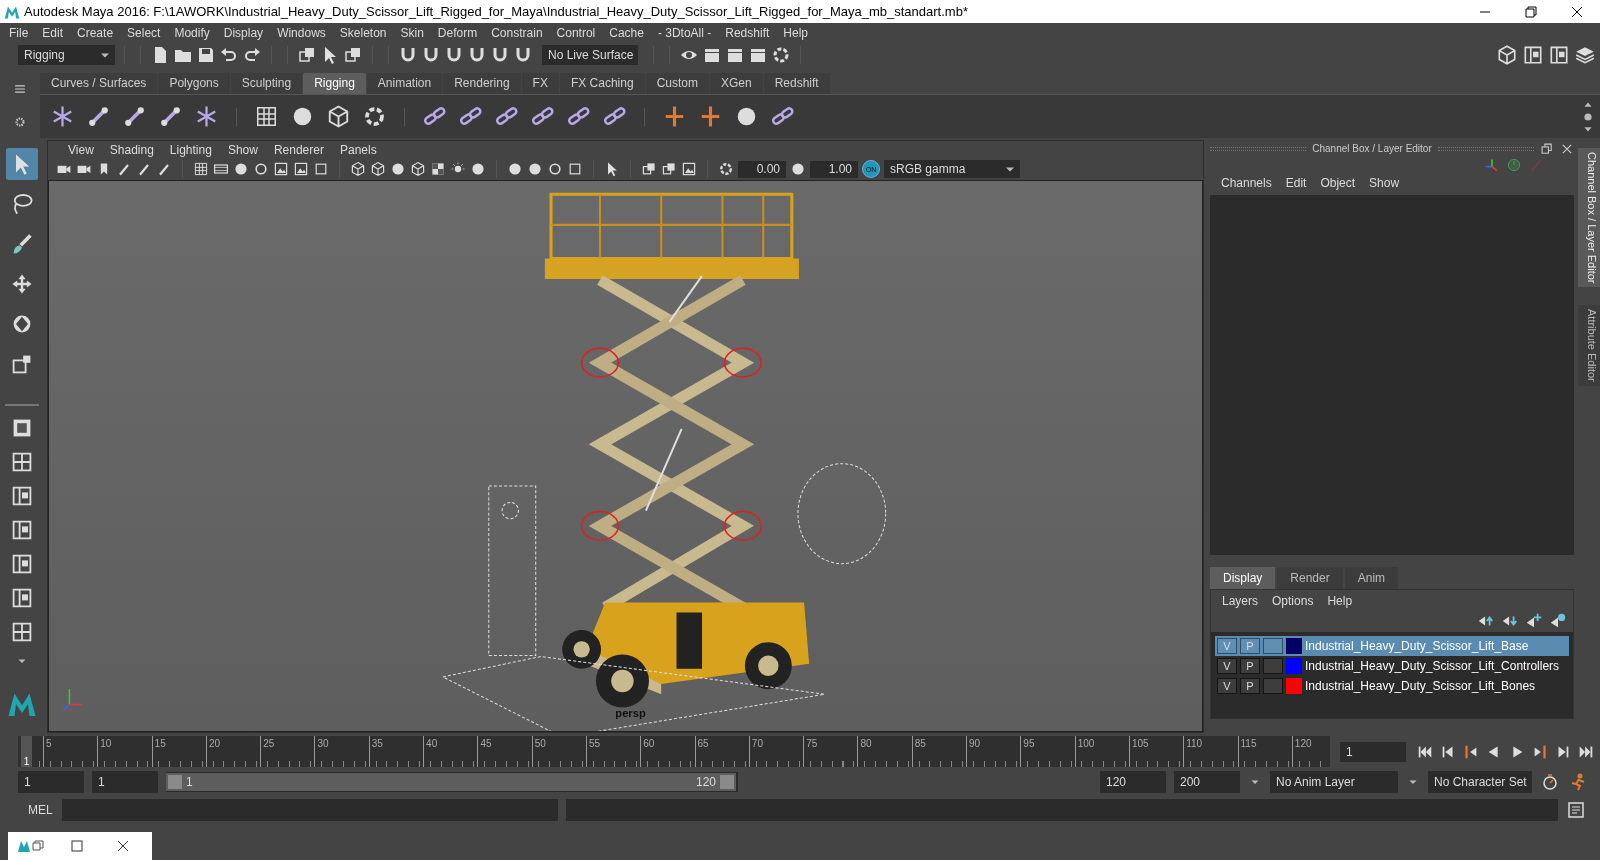 The width and height of the screenshot is (1600, 860). I want to click on film-icon, so click(221, 169).